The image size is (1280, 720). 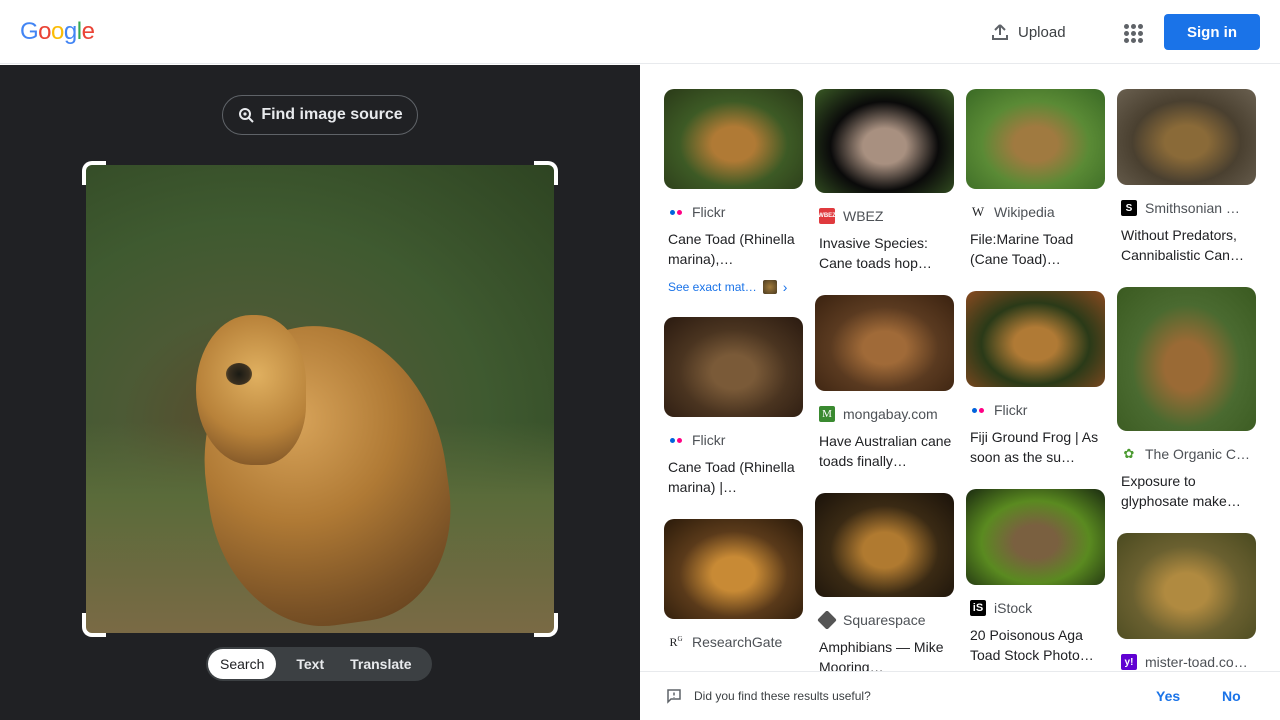 I want to click on researchgate-favicon-icon: RG, so click(x=676, y=641).